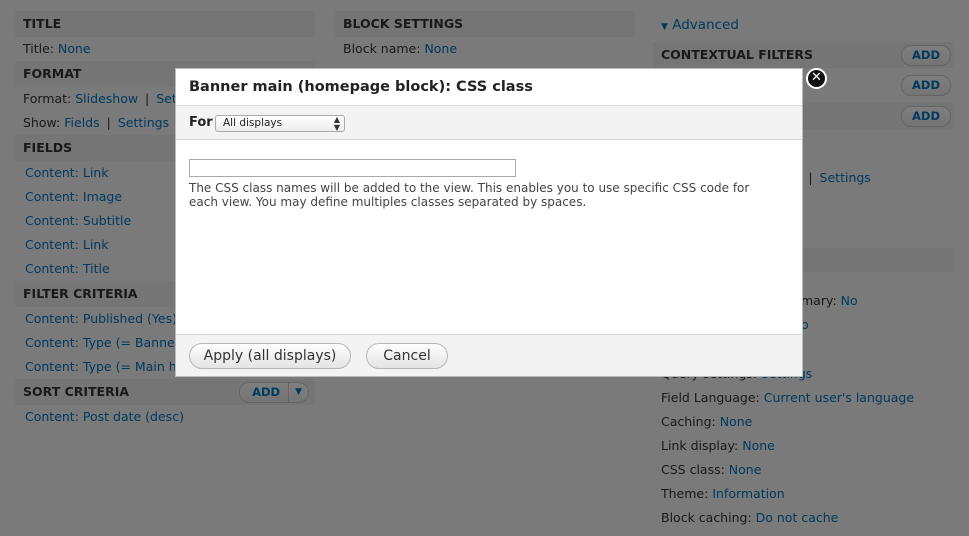 The width and height of the screenshot is (969, 536). Describe the element at coordinates (253, 123) in the screenshot. I see `for-display-select-value: All displays` at that location.